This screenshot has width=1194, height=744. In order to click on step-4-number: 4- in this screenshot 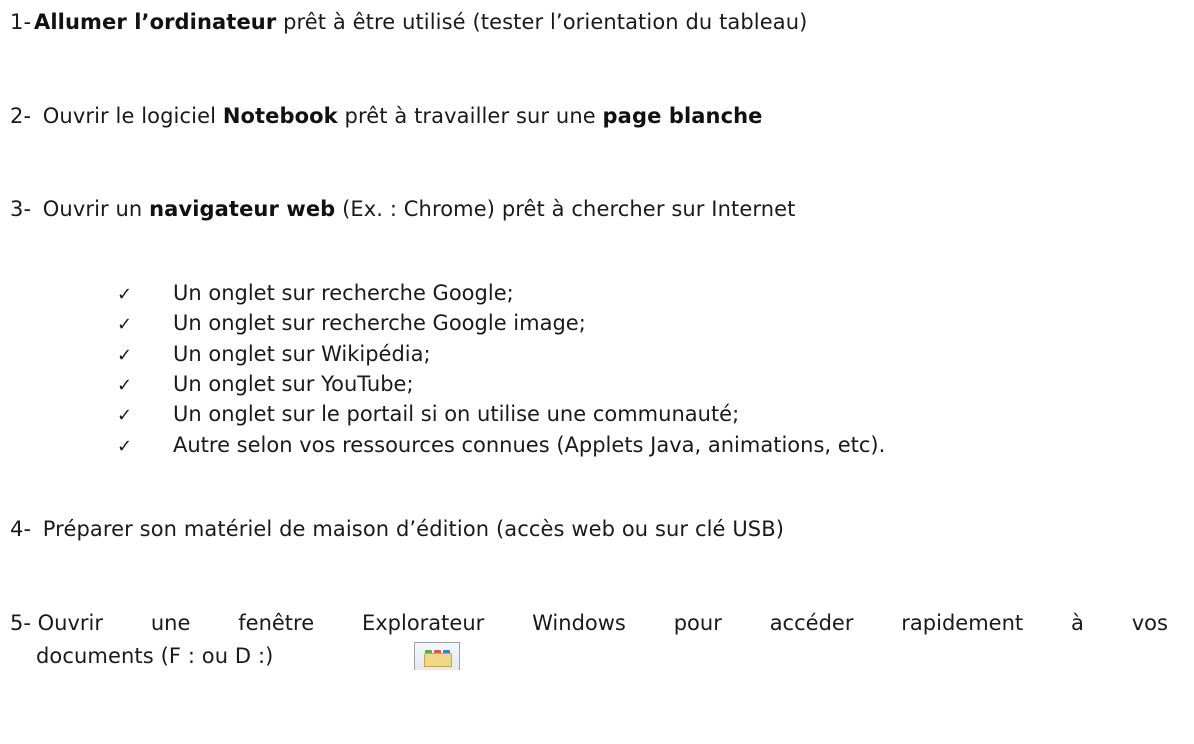, I will do `click(21, 529)`.